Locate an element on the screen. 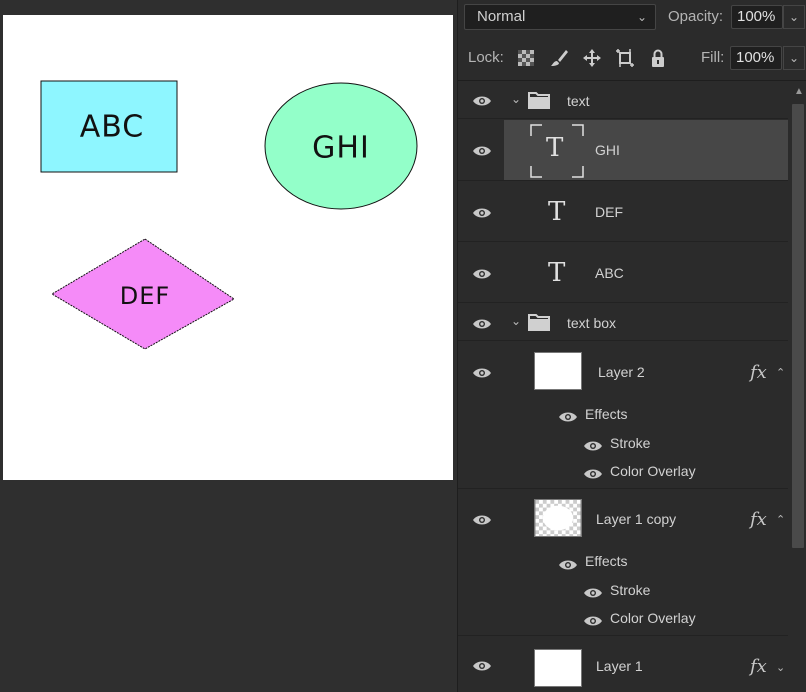 The height and width of the screenshot is (692, 806). panel-divider is located at coordinates (632, 80).